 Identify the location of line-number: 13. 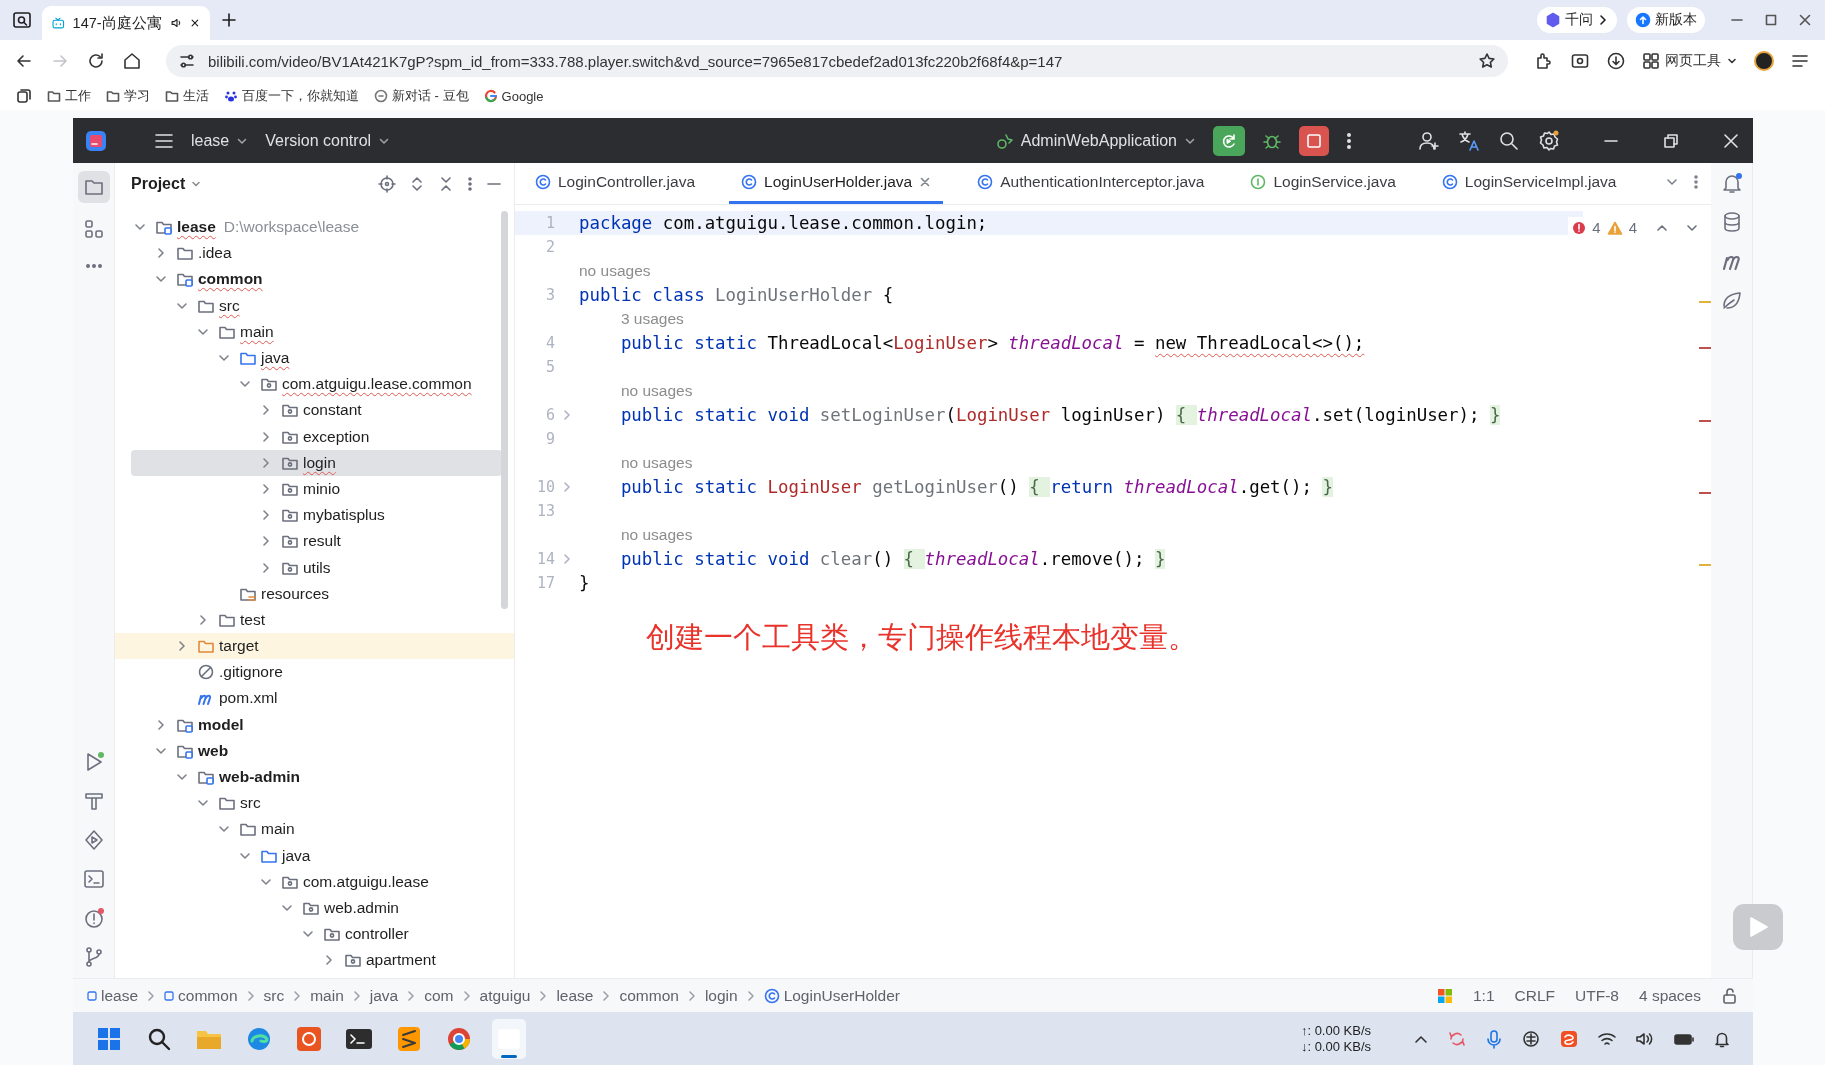
(545, 511).